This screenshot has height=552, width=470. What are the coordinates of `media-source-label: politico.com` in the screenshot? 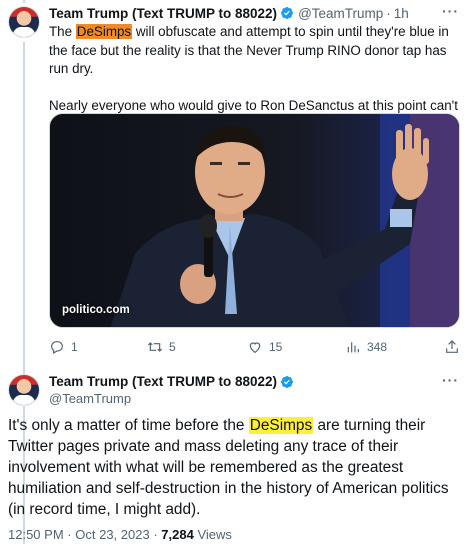 It's located at (96, 310).